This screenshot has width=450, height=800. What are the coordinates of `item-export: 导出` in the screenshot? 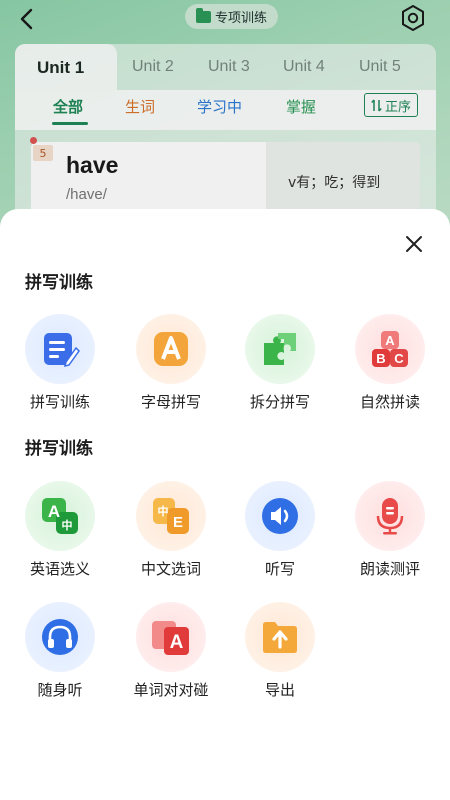 It's located at (280, 652).